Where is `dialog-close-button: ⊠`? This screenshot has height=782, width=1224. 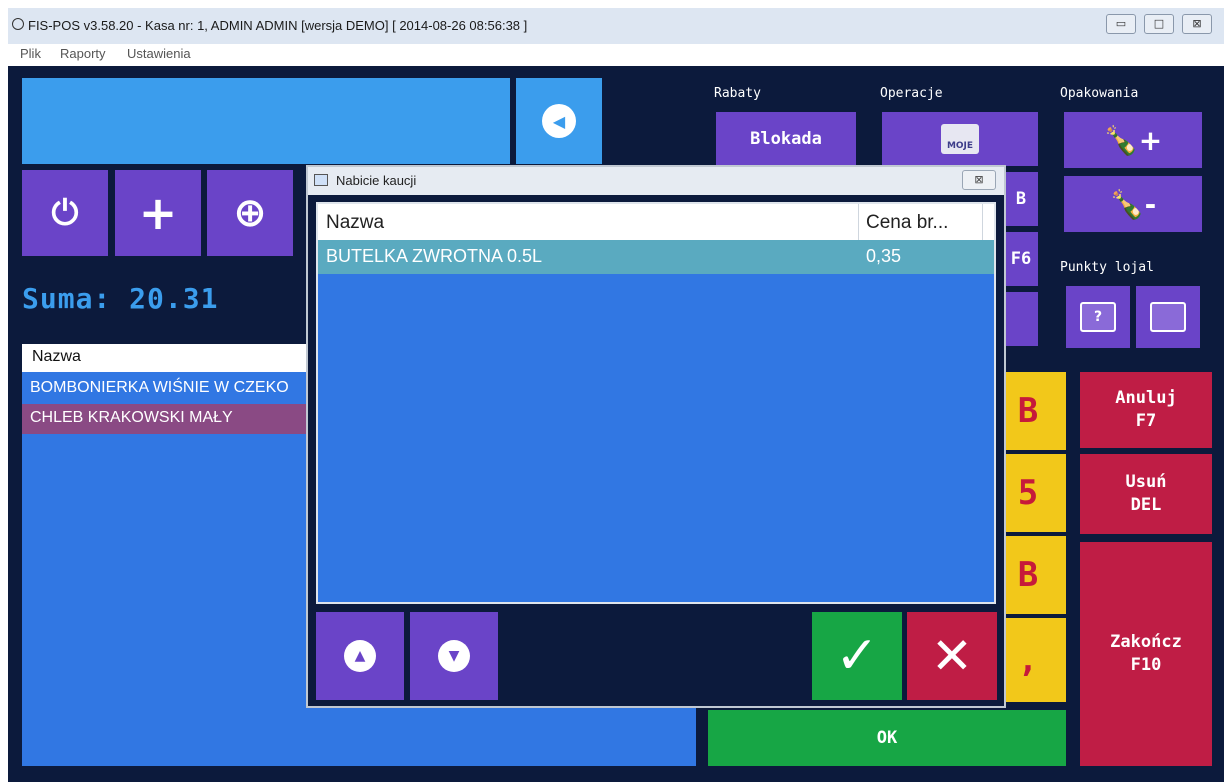
dialog-close-button: ⊠ is located at coordinates (979, 180).